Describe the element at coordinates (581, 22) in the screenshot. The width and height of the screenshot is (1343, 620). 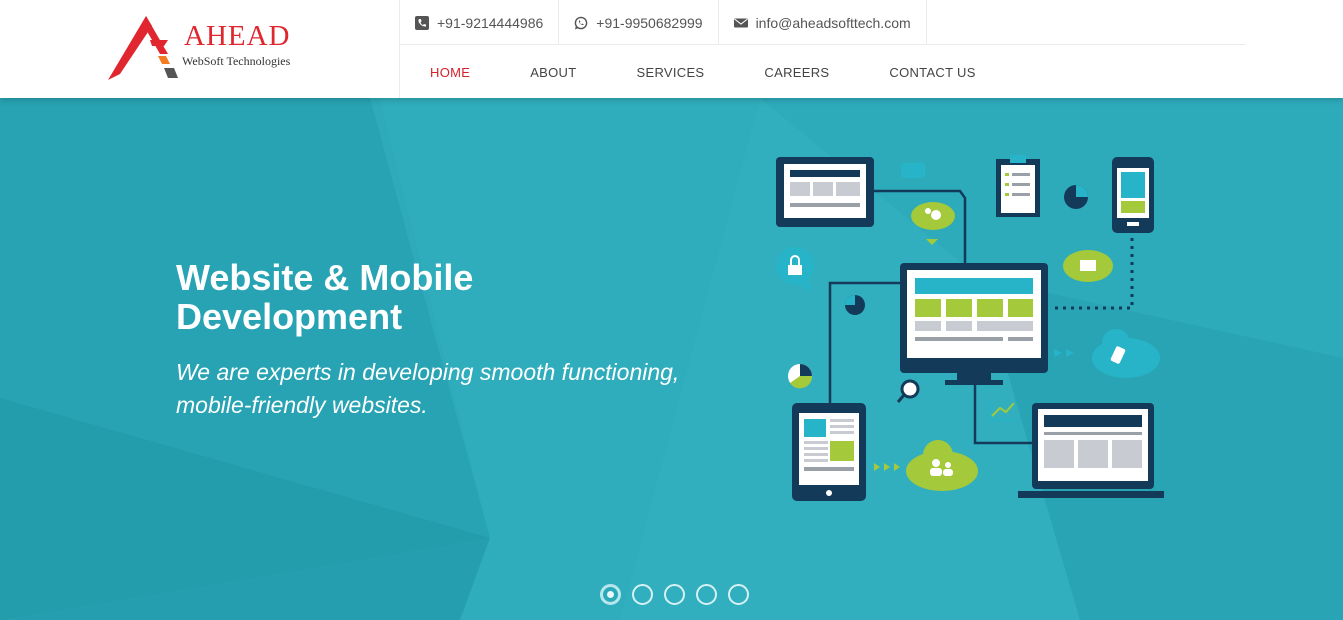
I see `whatsapp-icon` at that location.